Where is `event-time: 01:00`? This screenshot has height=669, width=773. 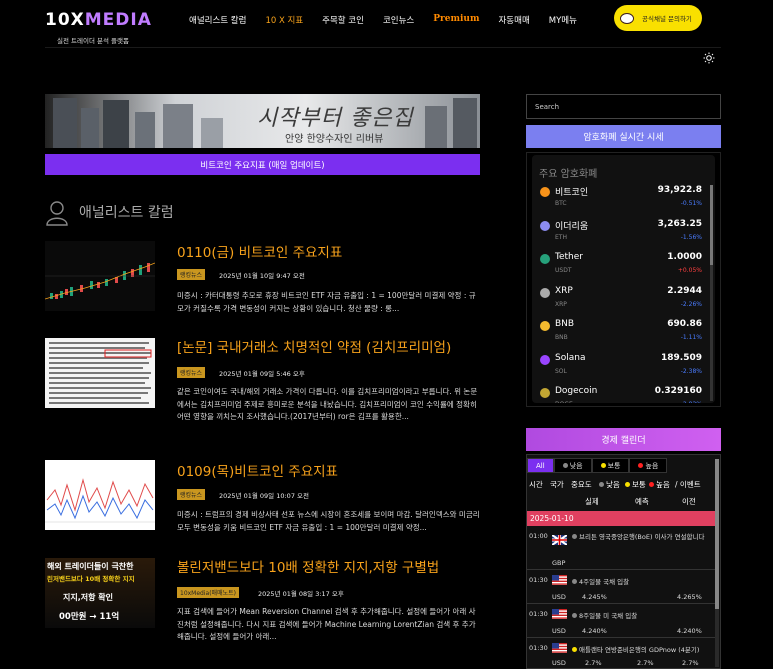 event-time: 01:00 is located at coordinates (538, 536).